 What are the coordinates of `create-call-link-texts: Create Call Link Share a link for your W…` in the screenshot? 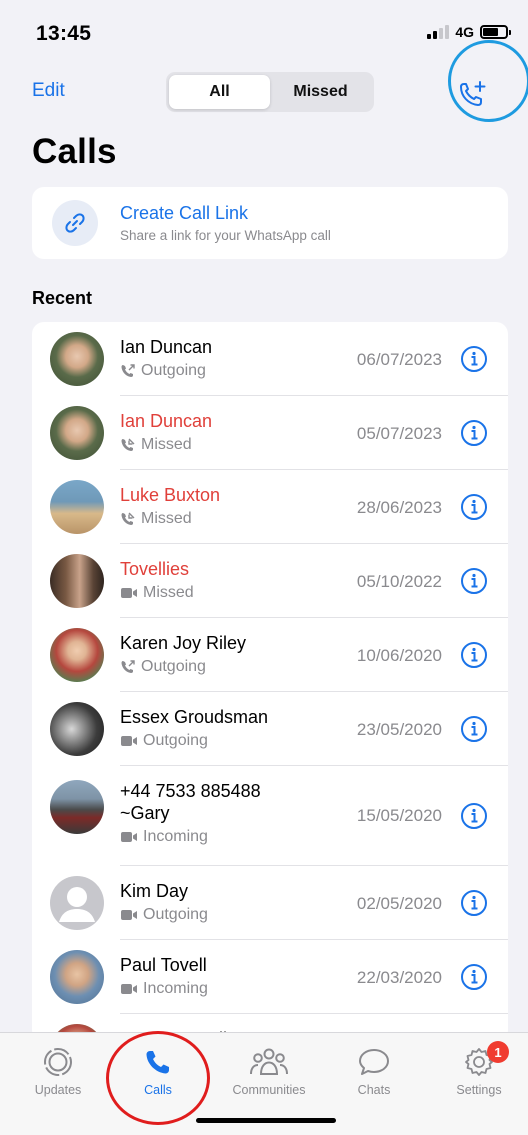 It's located at (225, 223).